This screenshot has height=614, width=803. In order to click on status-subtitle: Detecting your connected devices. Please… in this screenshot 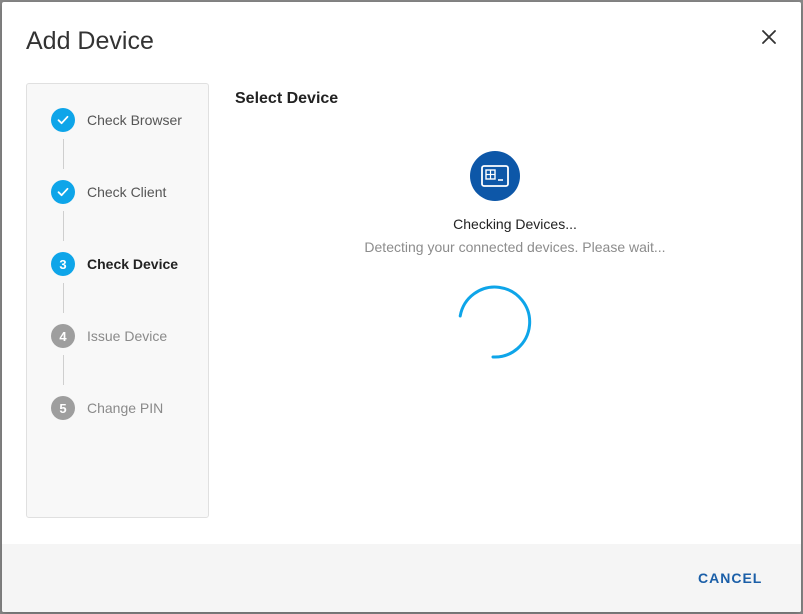, I will do `click(515, 247)`.